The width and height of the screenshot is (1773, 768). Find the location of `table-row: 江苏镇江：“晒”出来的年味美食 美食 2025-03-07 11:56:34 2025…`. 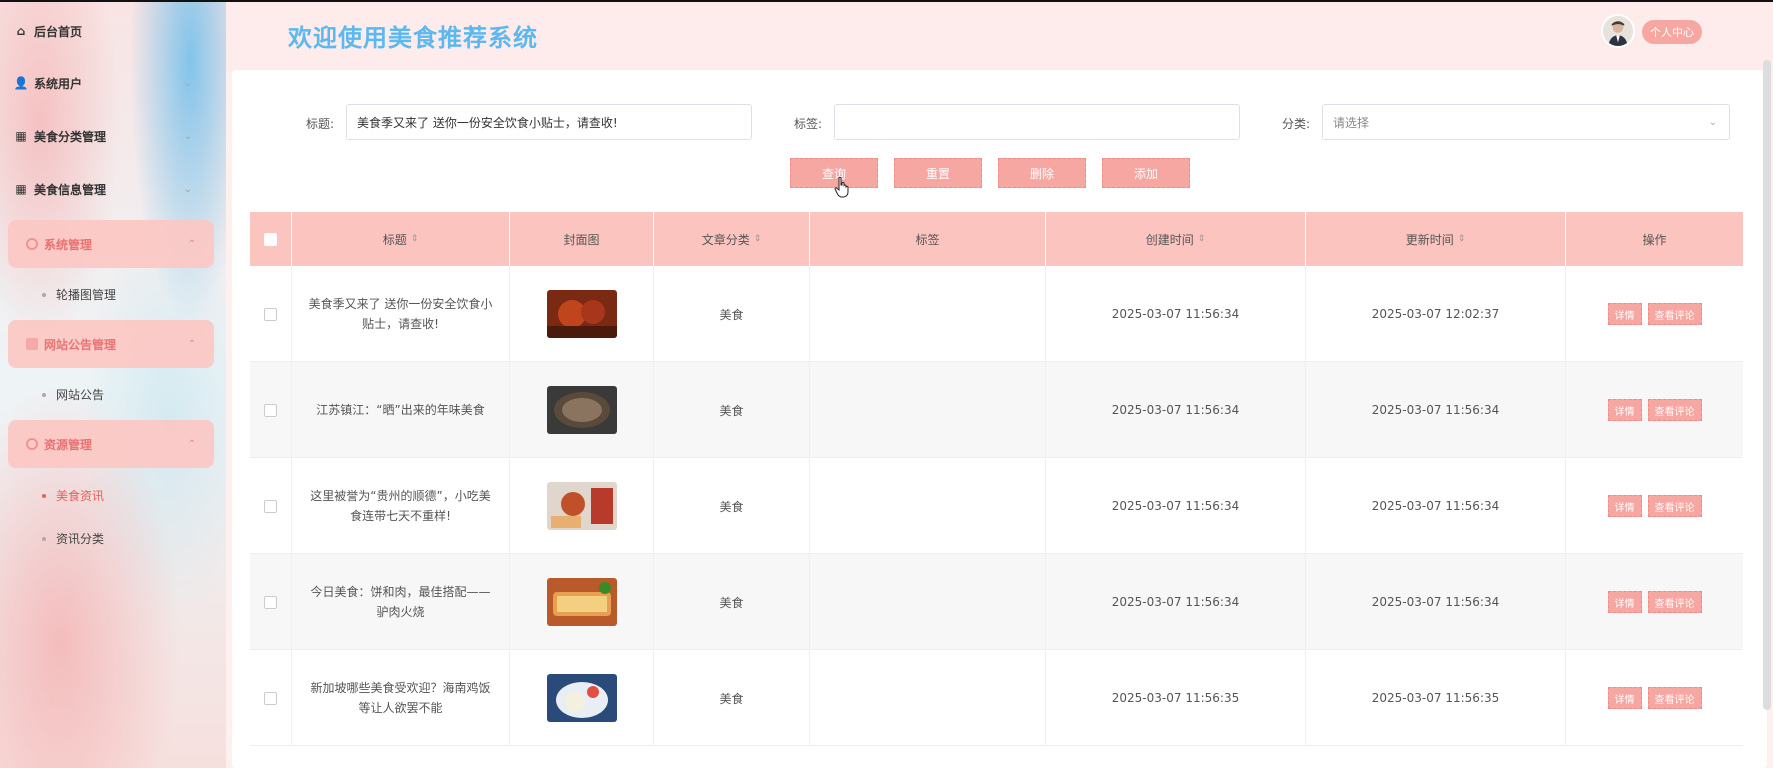

table-row: 江苏镇江：“晒”出来的年味美食 美食 2025-03-07 11:56:34 2025… is located at coordinates (996, 410).